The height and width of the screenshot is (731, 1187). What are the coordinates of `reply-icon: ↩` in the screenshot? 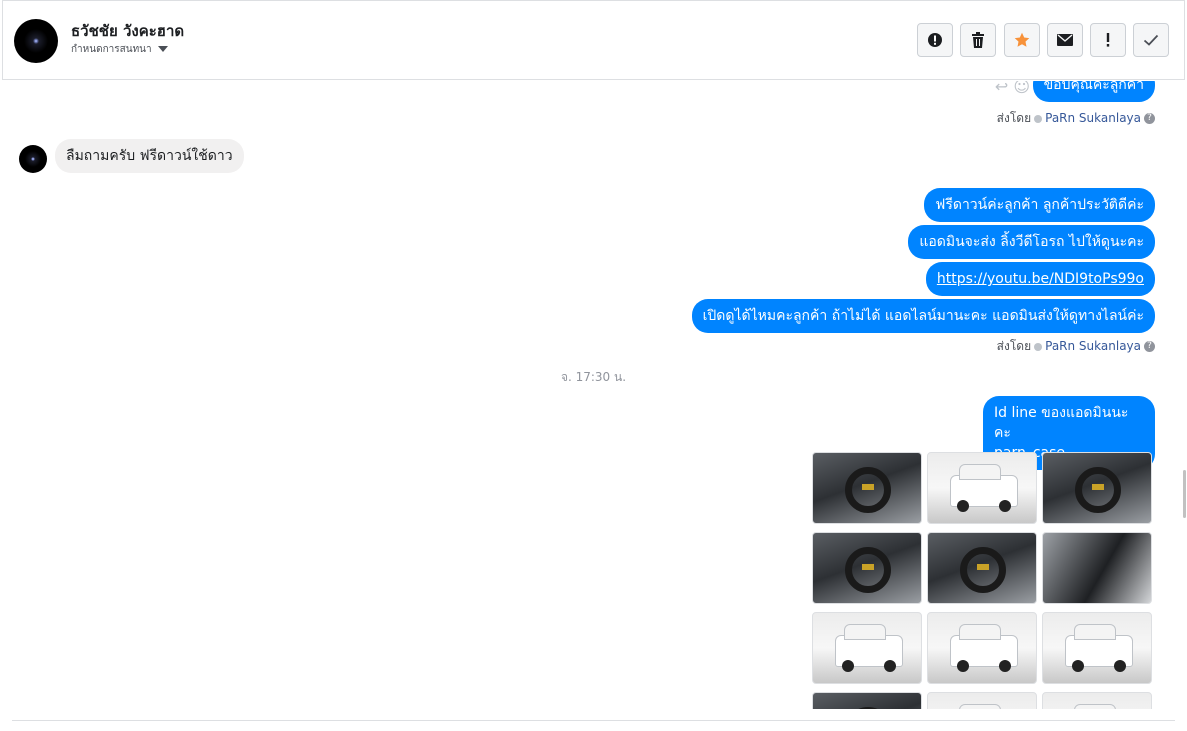 It's located at (1001, 88).